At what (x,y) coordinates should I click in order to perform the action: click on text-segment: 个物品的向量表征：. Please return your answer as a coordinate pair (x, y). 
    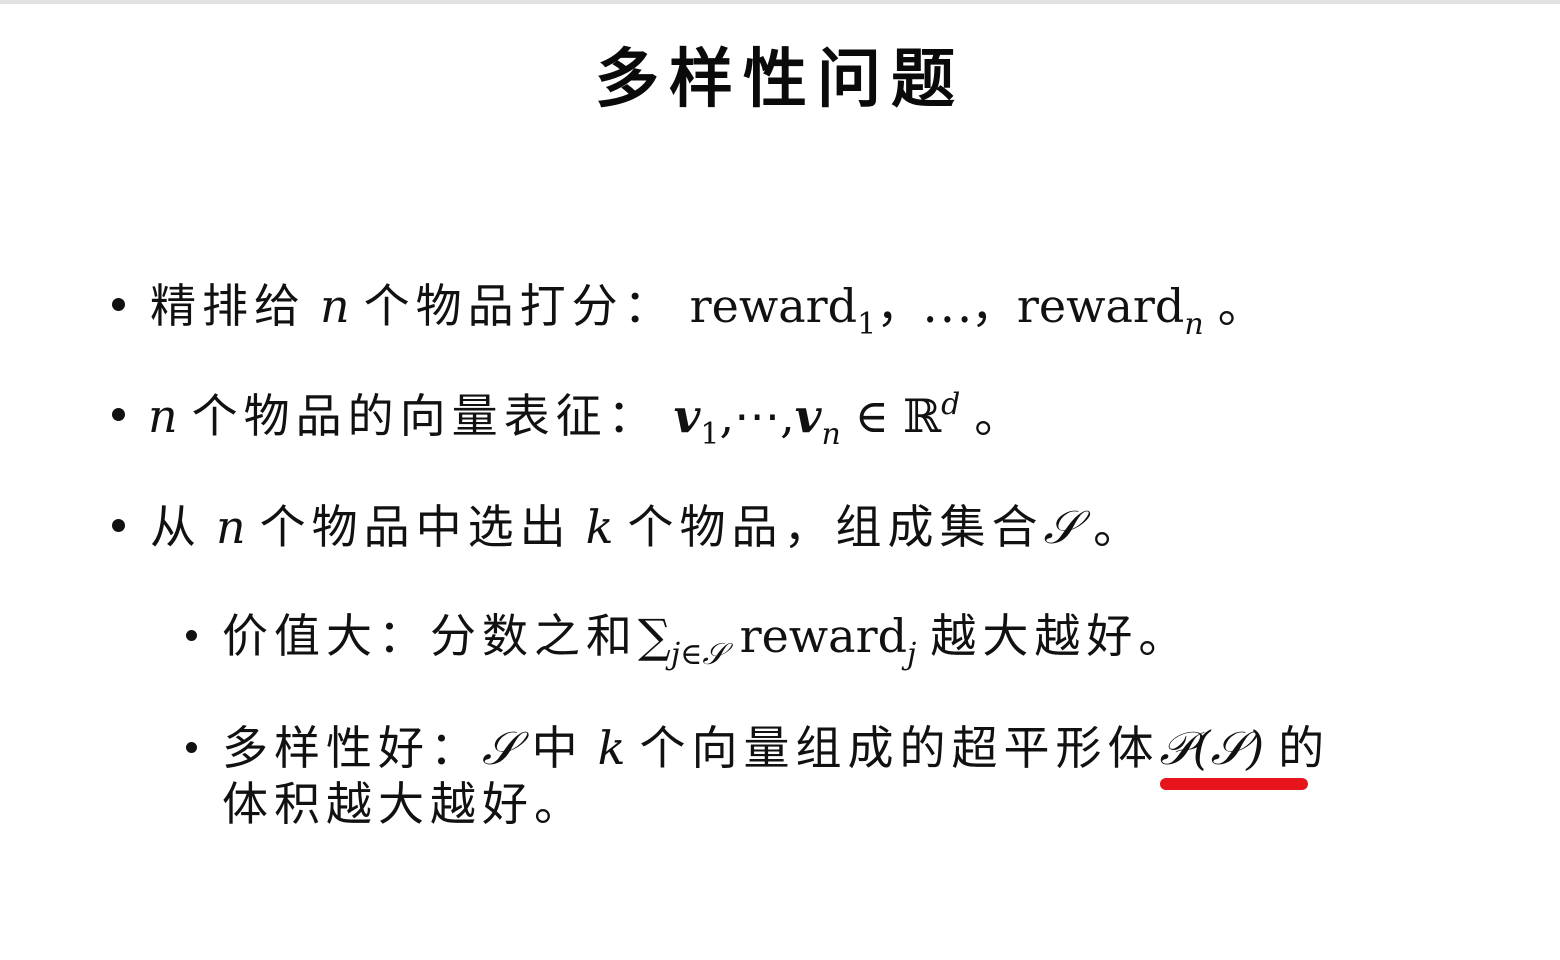
    Looking at the image, I should click on (425, 416).